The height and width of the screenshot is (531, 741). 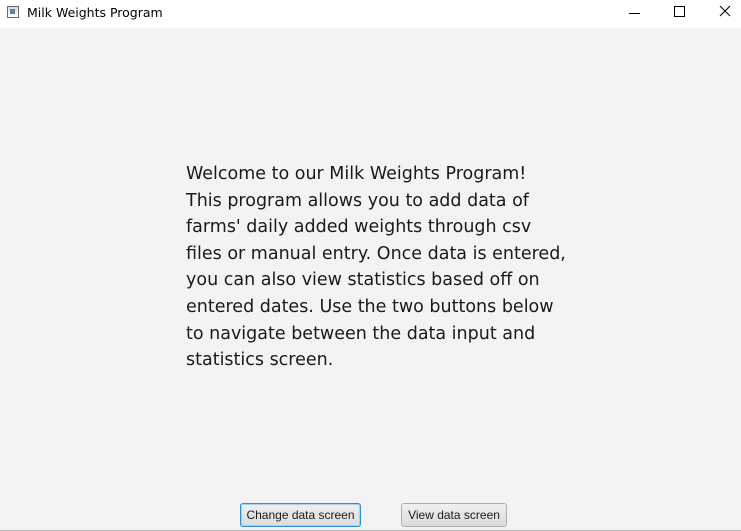 I want to click on maximize-button, so click(x=679, y=14).